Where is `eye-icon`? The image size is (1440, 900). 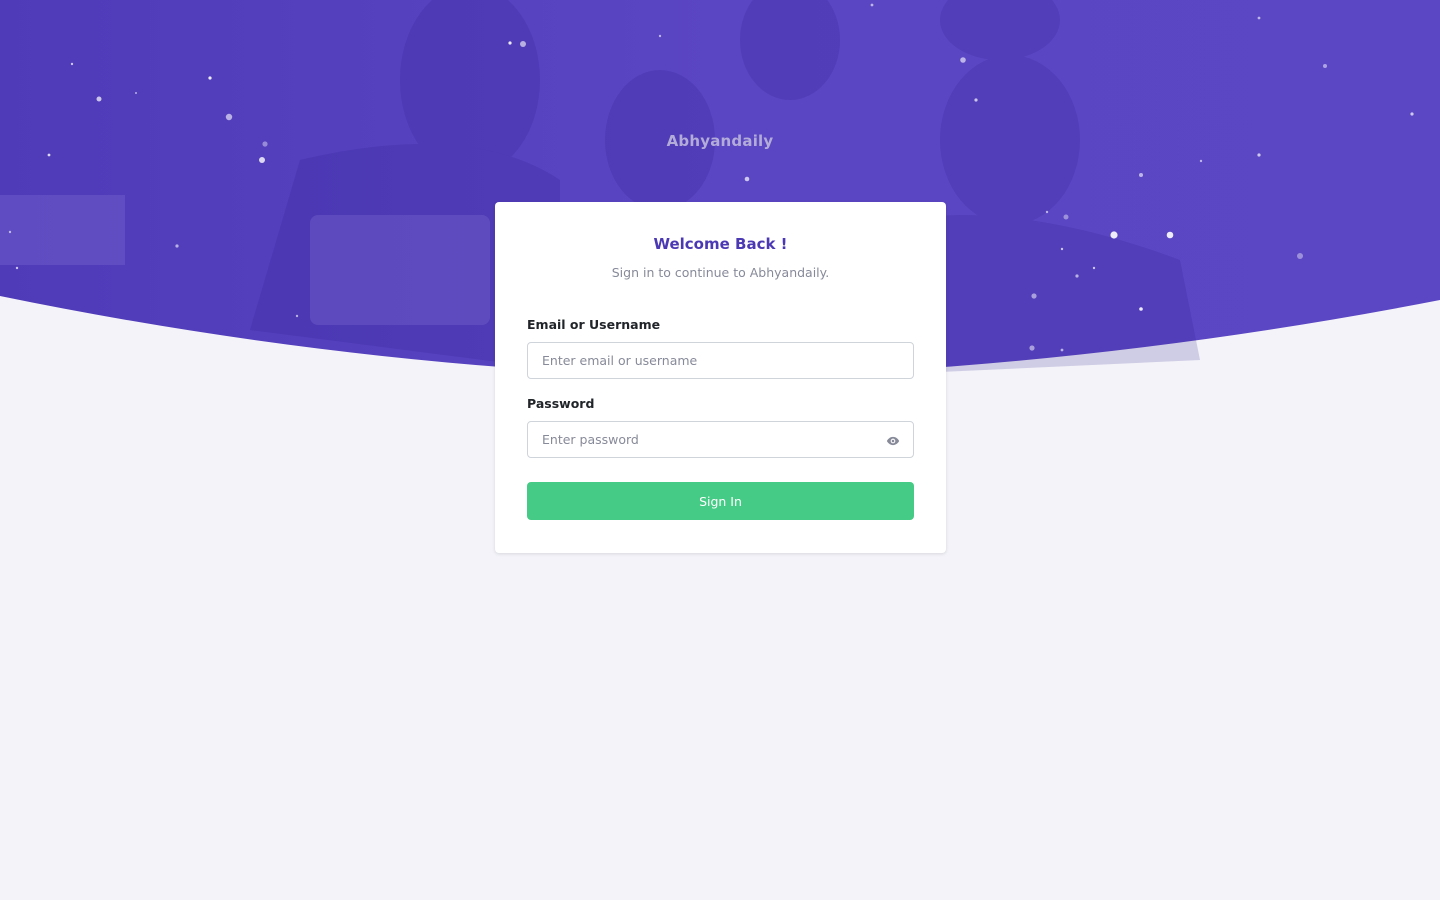
eye-icon is located at coordinates (893, 440).